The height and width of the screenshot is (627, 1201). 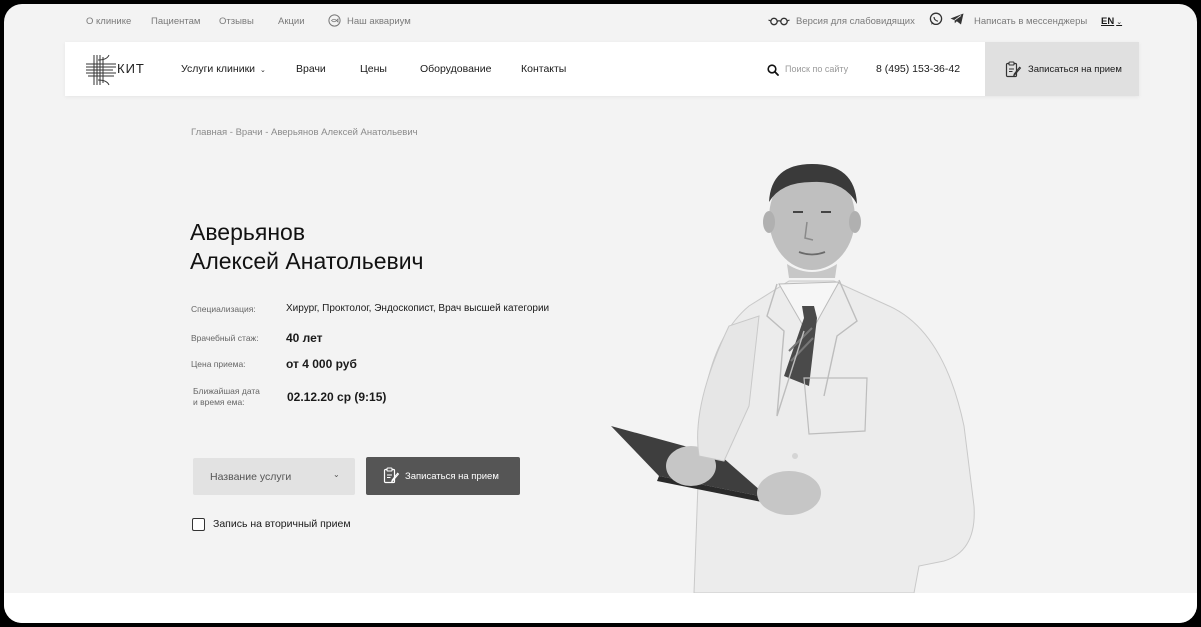 I want to click on language-switch: EN ⌄, so click(x=1111, y=21).